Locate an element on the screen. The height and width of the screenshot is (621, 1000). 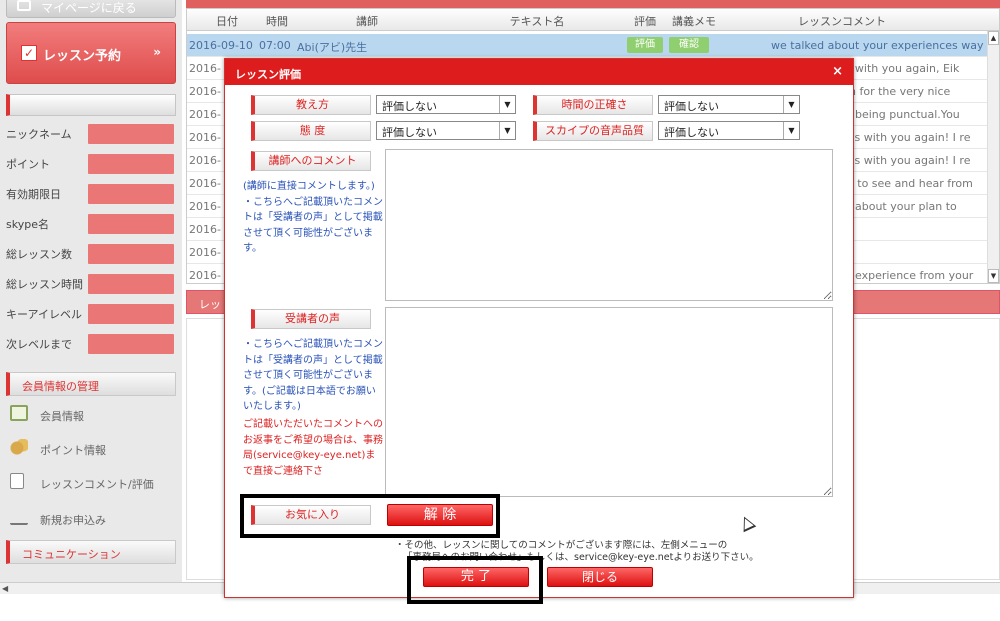
rate-button: 評価 is located at coordinates (645, 45).